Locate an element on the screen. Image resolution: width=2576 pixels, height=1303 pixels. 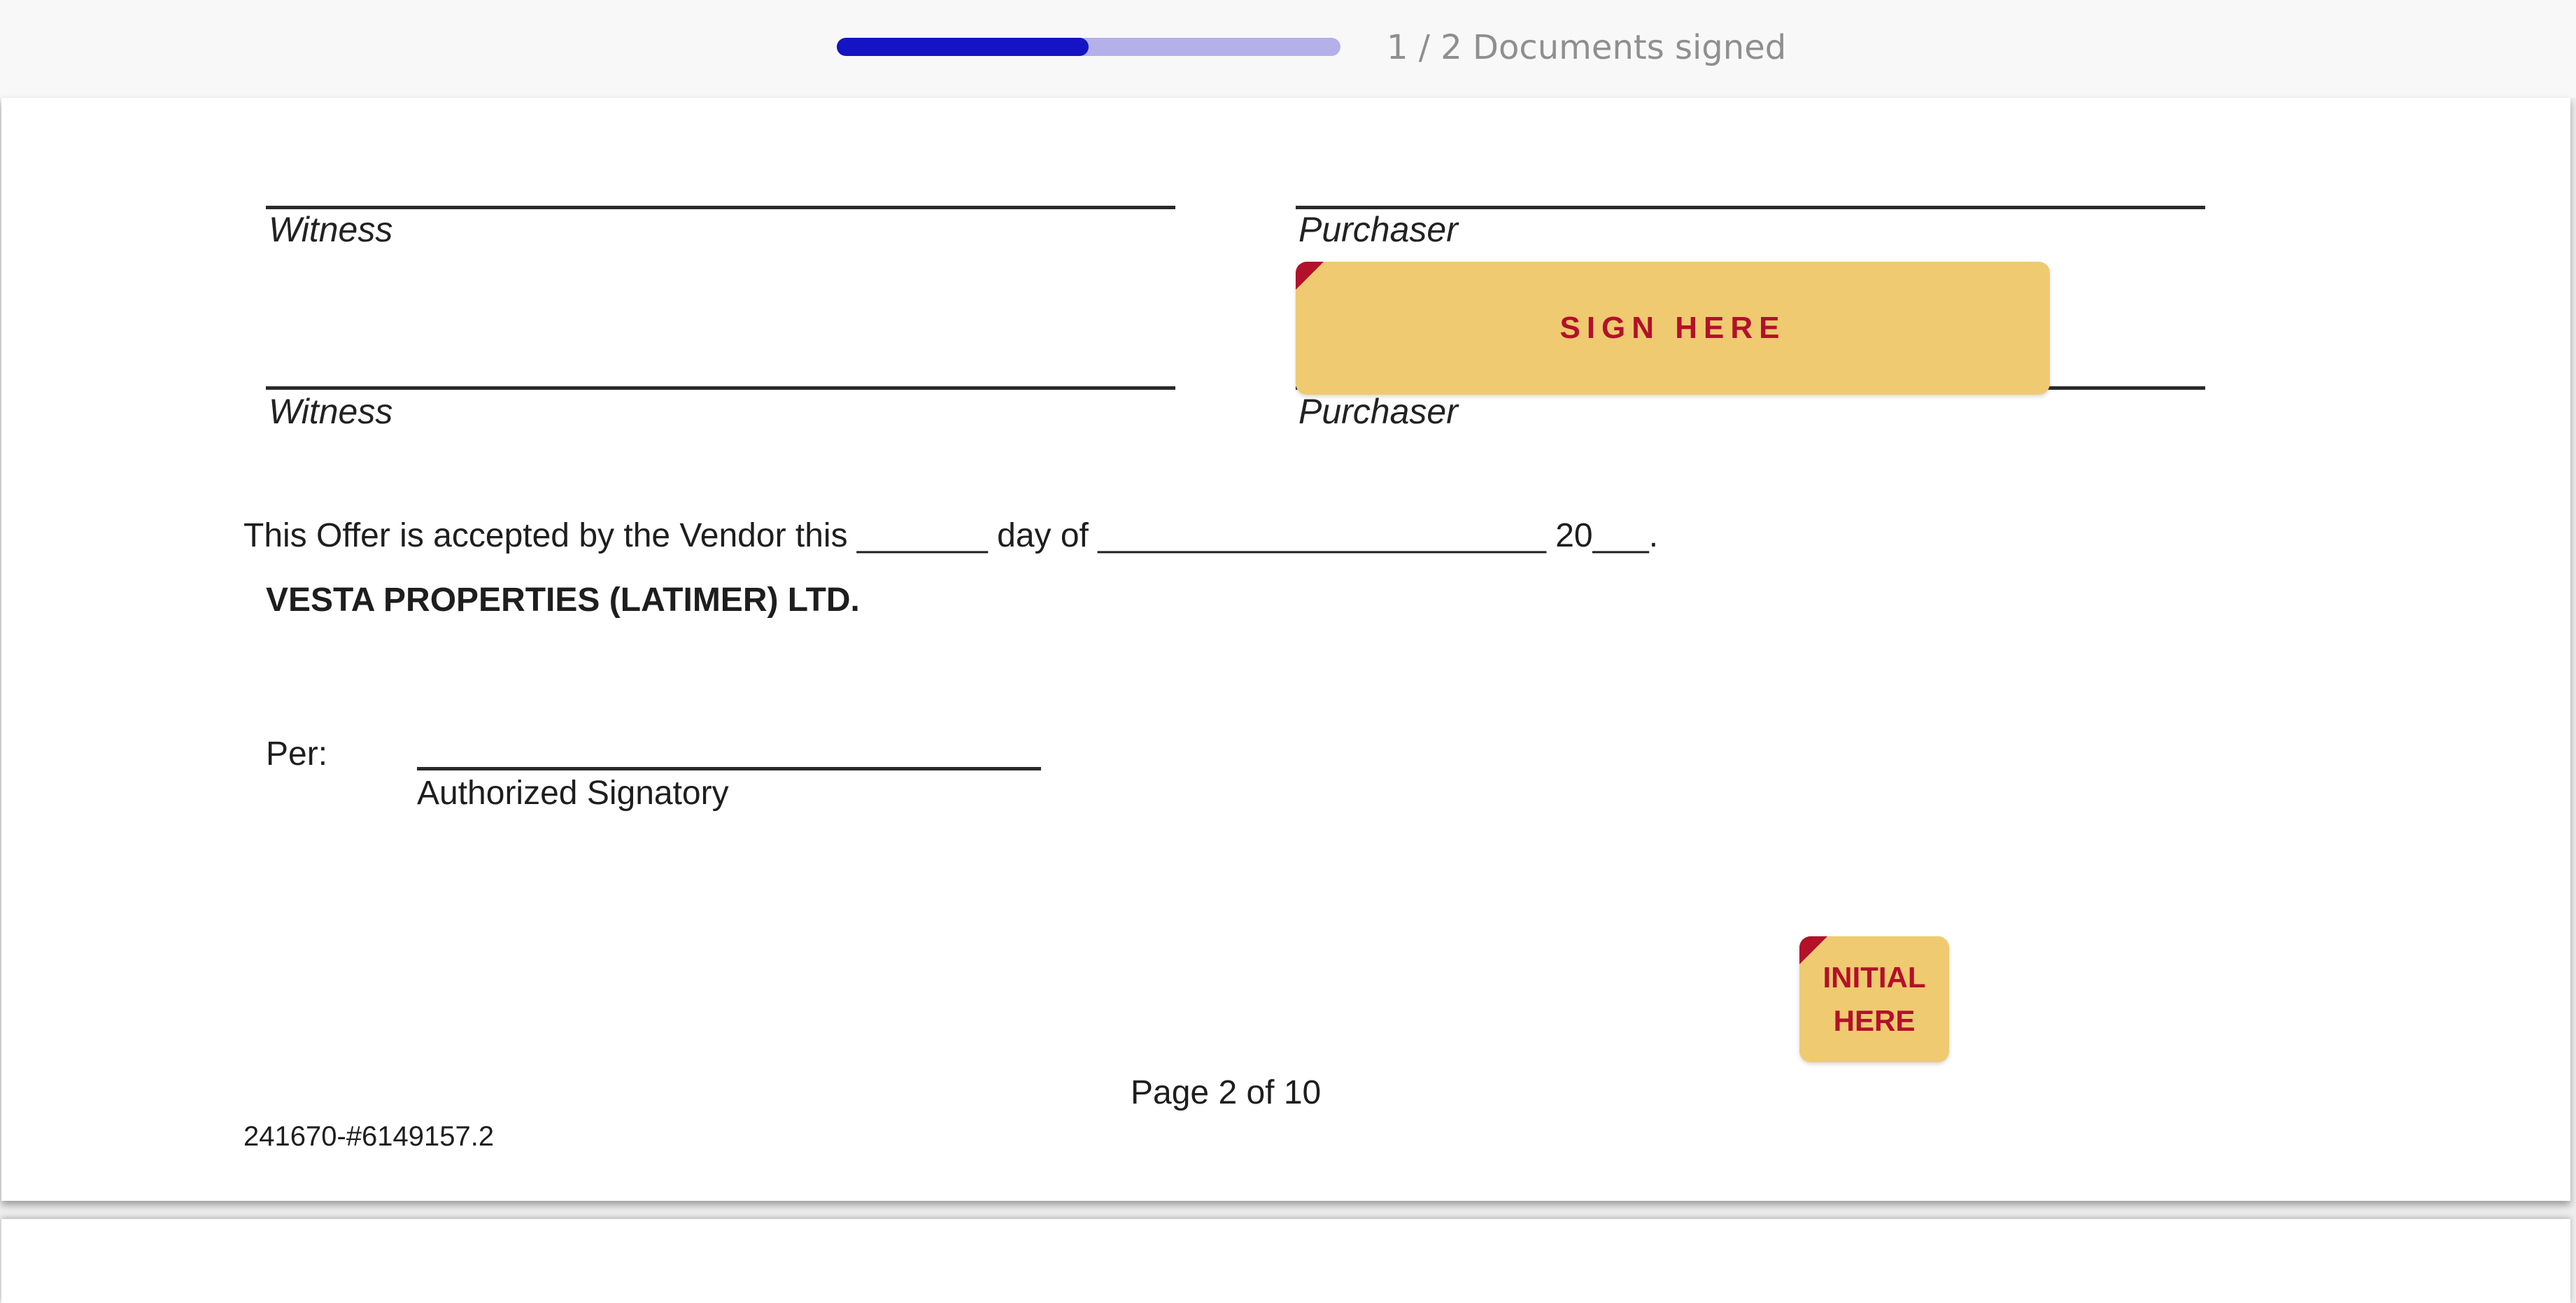
purchaser-label-2: Purchaser is located at coordinates (1378, 411).